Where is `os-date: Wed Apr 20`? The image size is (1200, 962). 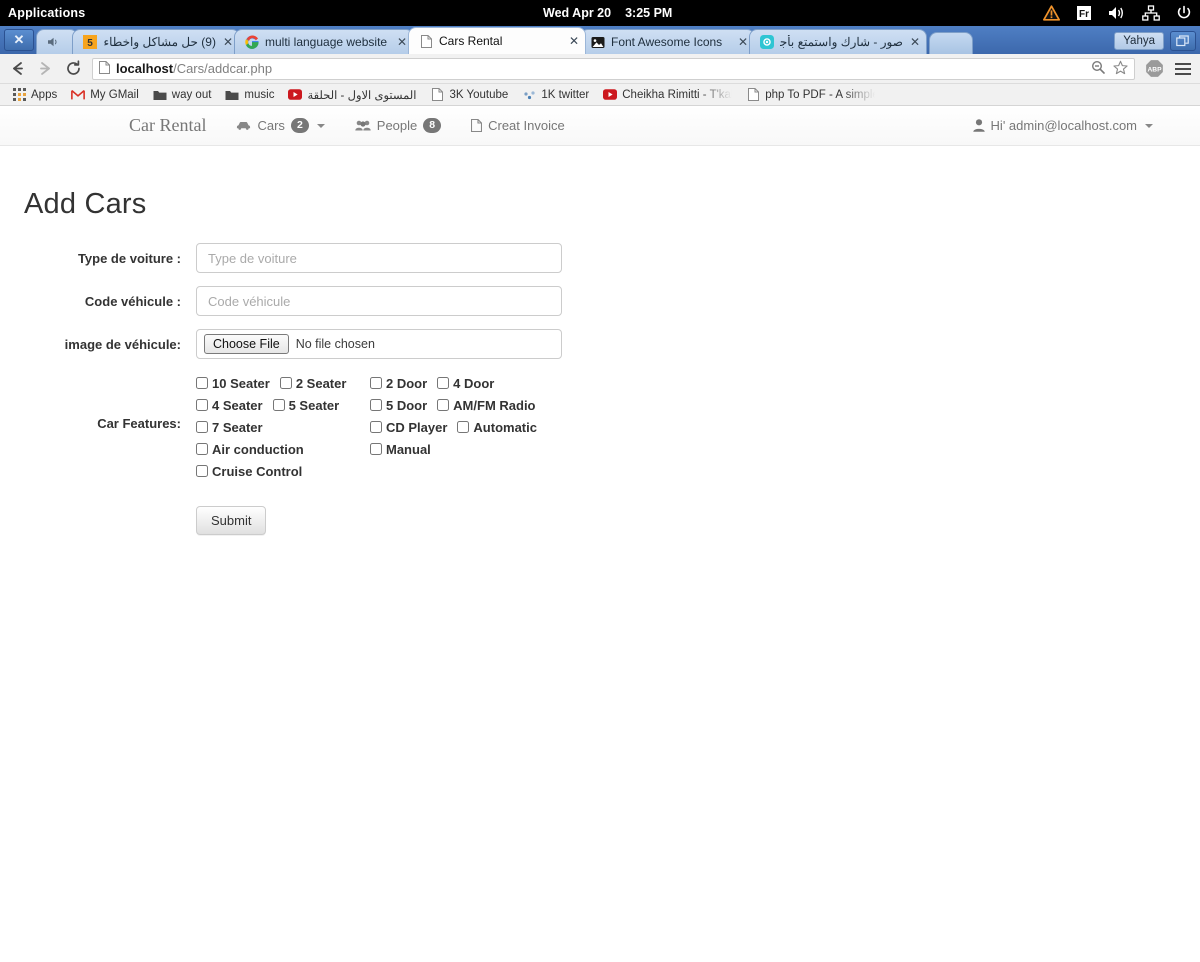 os-date: Wed Apr 20 is located at coordinates (577, 13).